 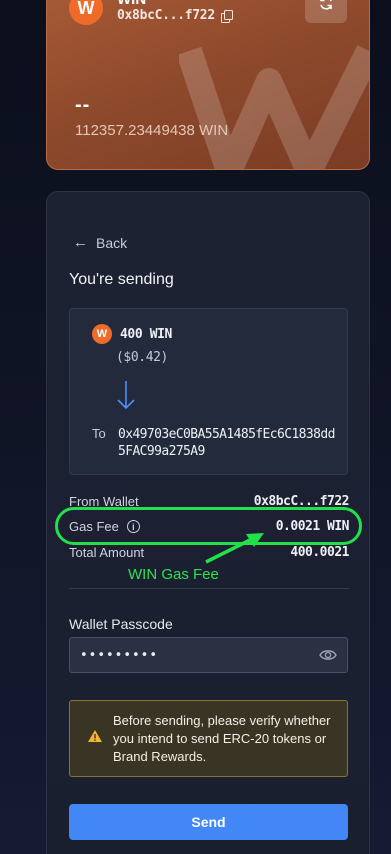 What do you see at coordinates (166, 15) in the screenshot?
I see `wallet-address-text: 0x8bcC...f722` at bounding box center [166, 15].